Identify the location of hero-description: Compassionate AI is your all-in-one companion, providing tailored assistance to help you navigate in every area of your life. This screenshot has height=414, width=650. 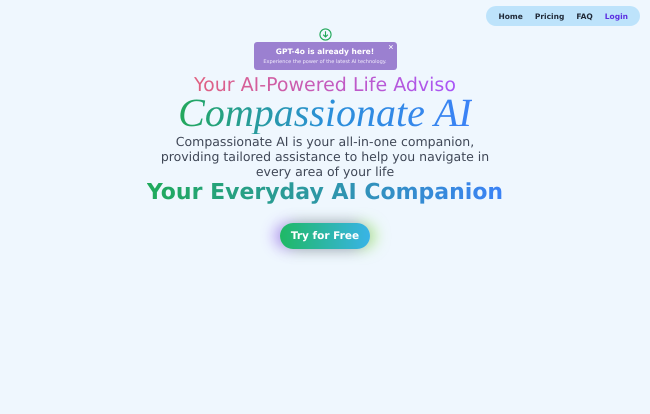
(325, 156).